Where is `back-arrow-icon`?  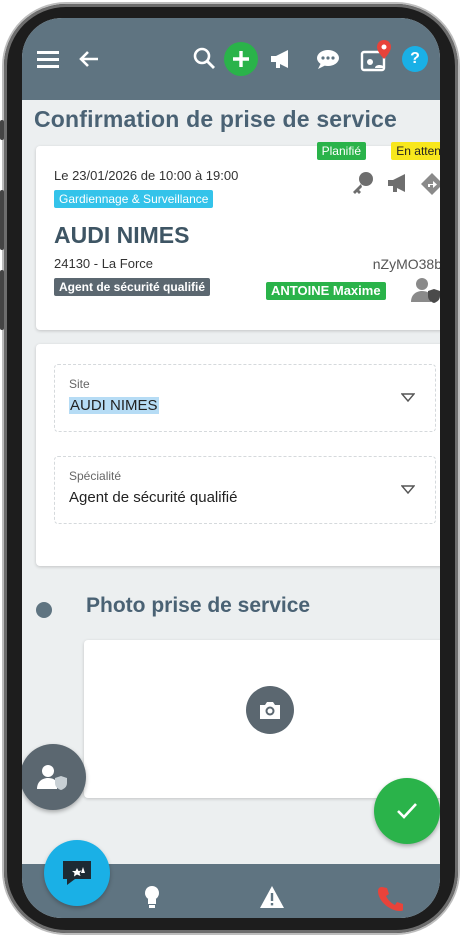 back-arrow-icon is located at coordinates (89, 59).